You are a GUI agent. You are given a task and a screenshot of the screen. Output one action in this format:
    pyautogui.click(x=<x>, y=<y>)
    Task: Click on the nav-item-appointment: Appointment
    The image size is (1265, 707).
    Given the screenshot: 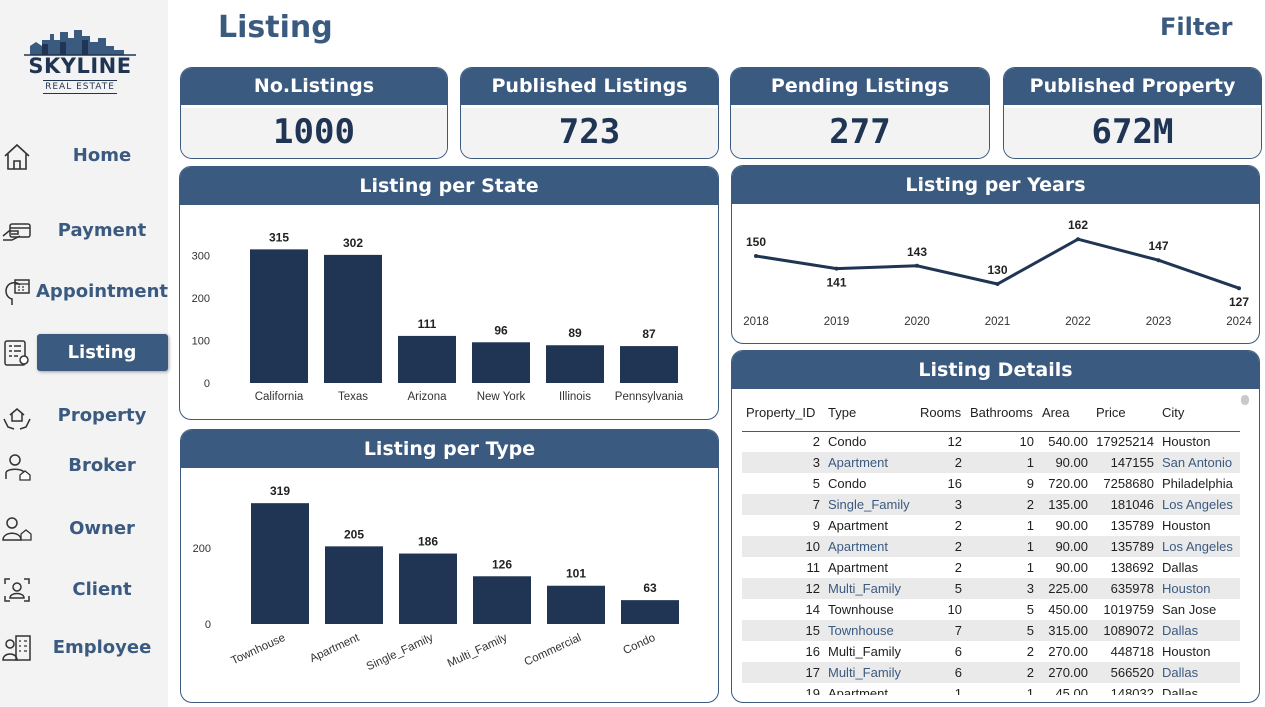 What is the action you would take?
    pyautogui.click(x=84, y=292)
    